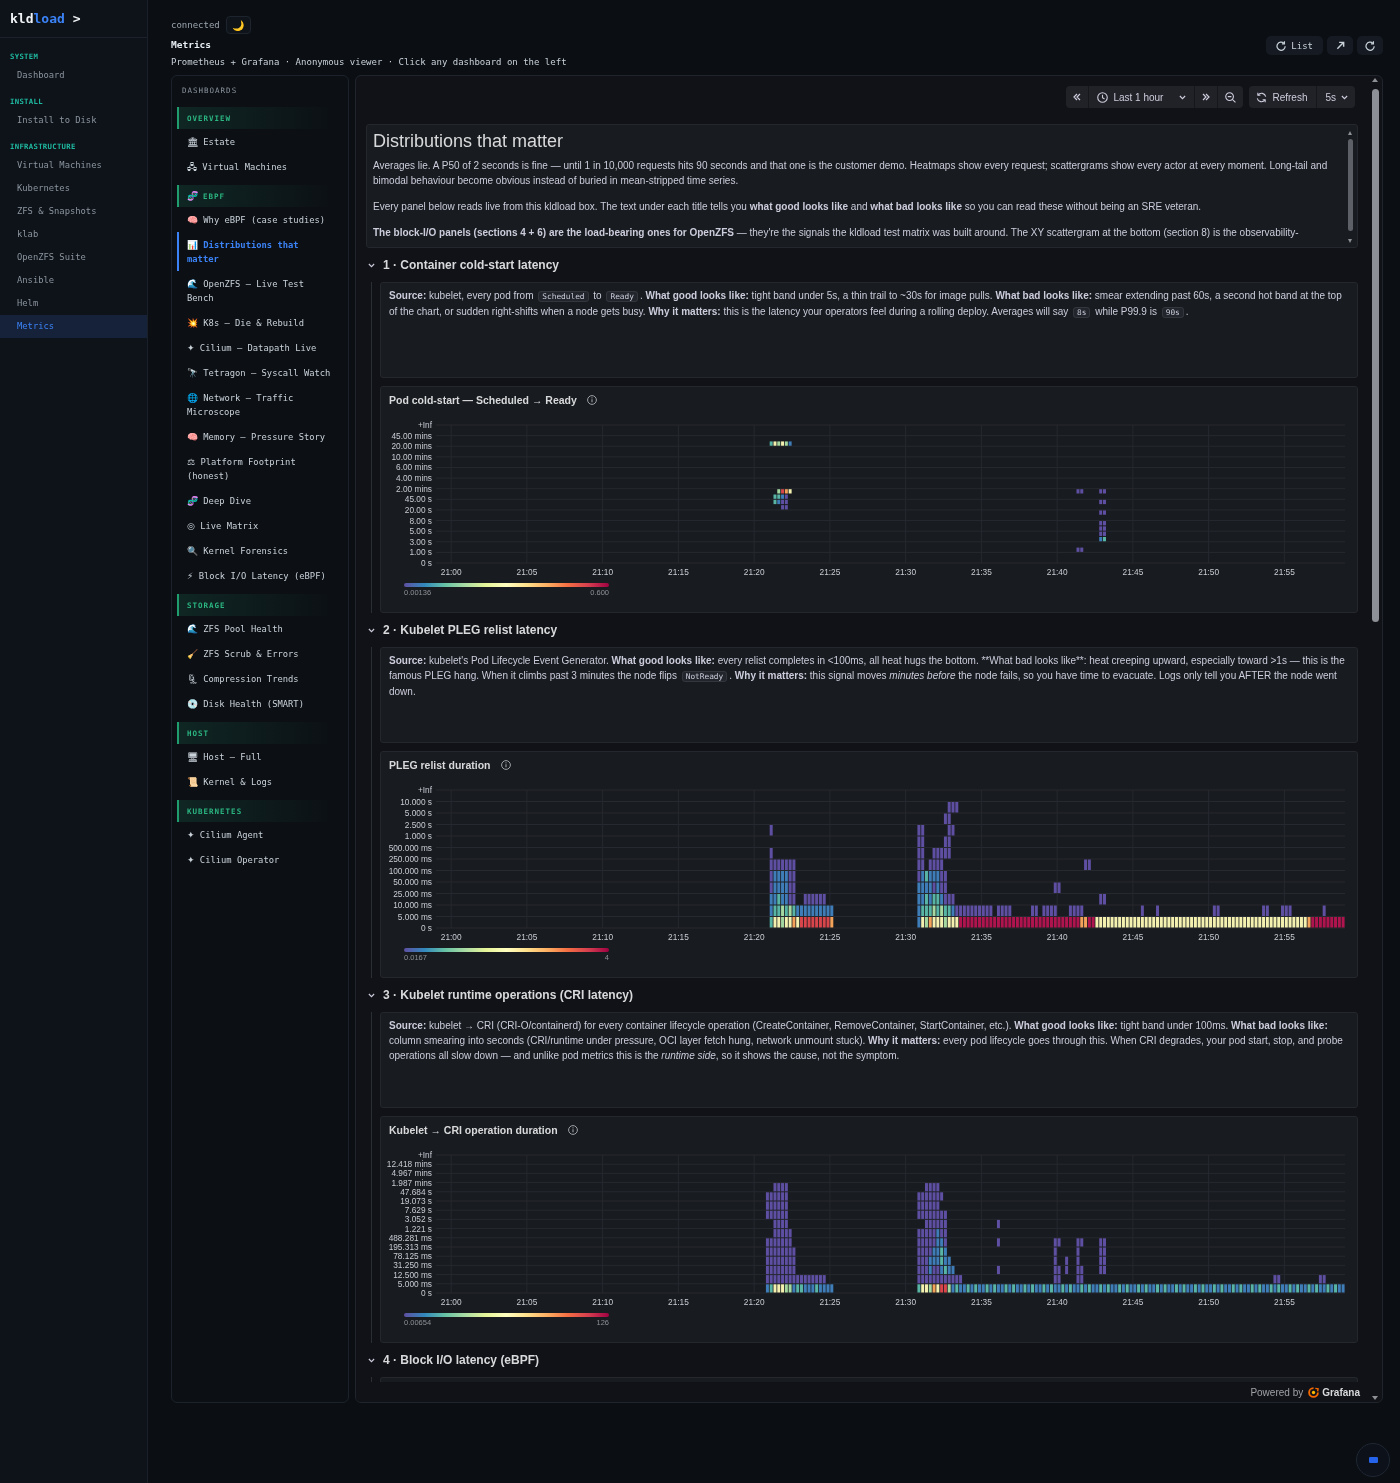 This screenshot has width=1400, height=1483. What do you see at coordinates (410, 859) in the screenshot?
I see `y-axis-label: 250.000 ms` at bounding box center [410, 859].